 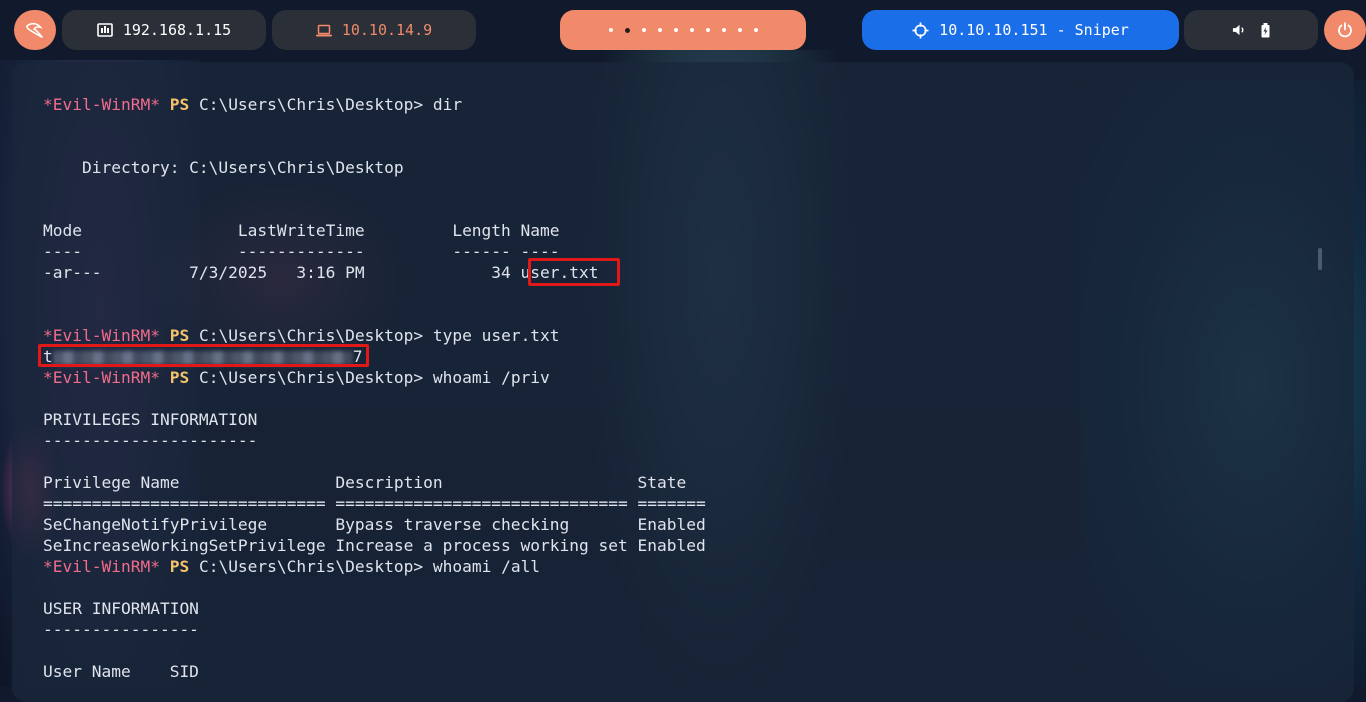 What do you see at coordinates (121, 629) in the screenshot?
I see `section-underline: ----------------` at bounding box center [121, 629].